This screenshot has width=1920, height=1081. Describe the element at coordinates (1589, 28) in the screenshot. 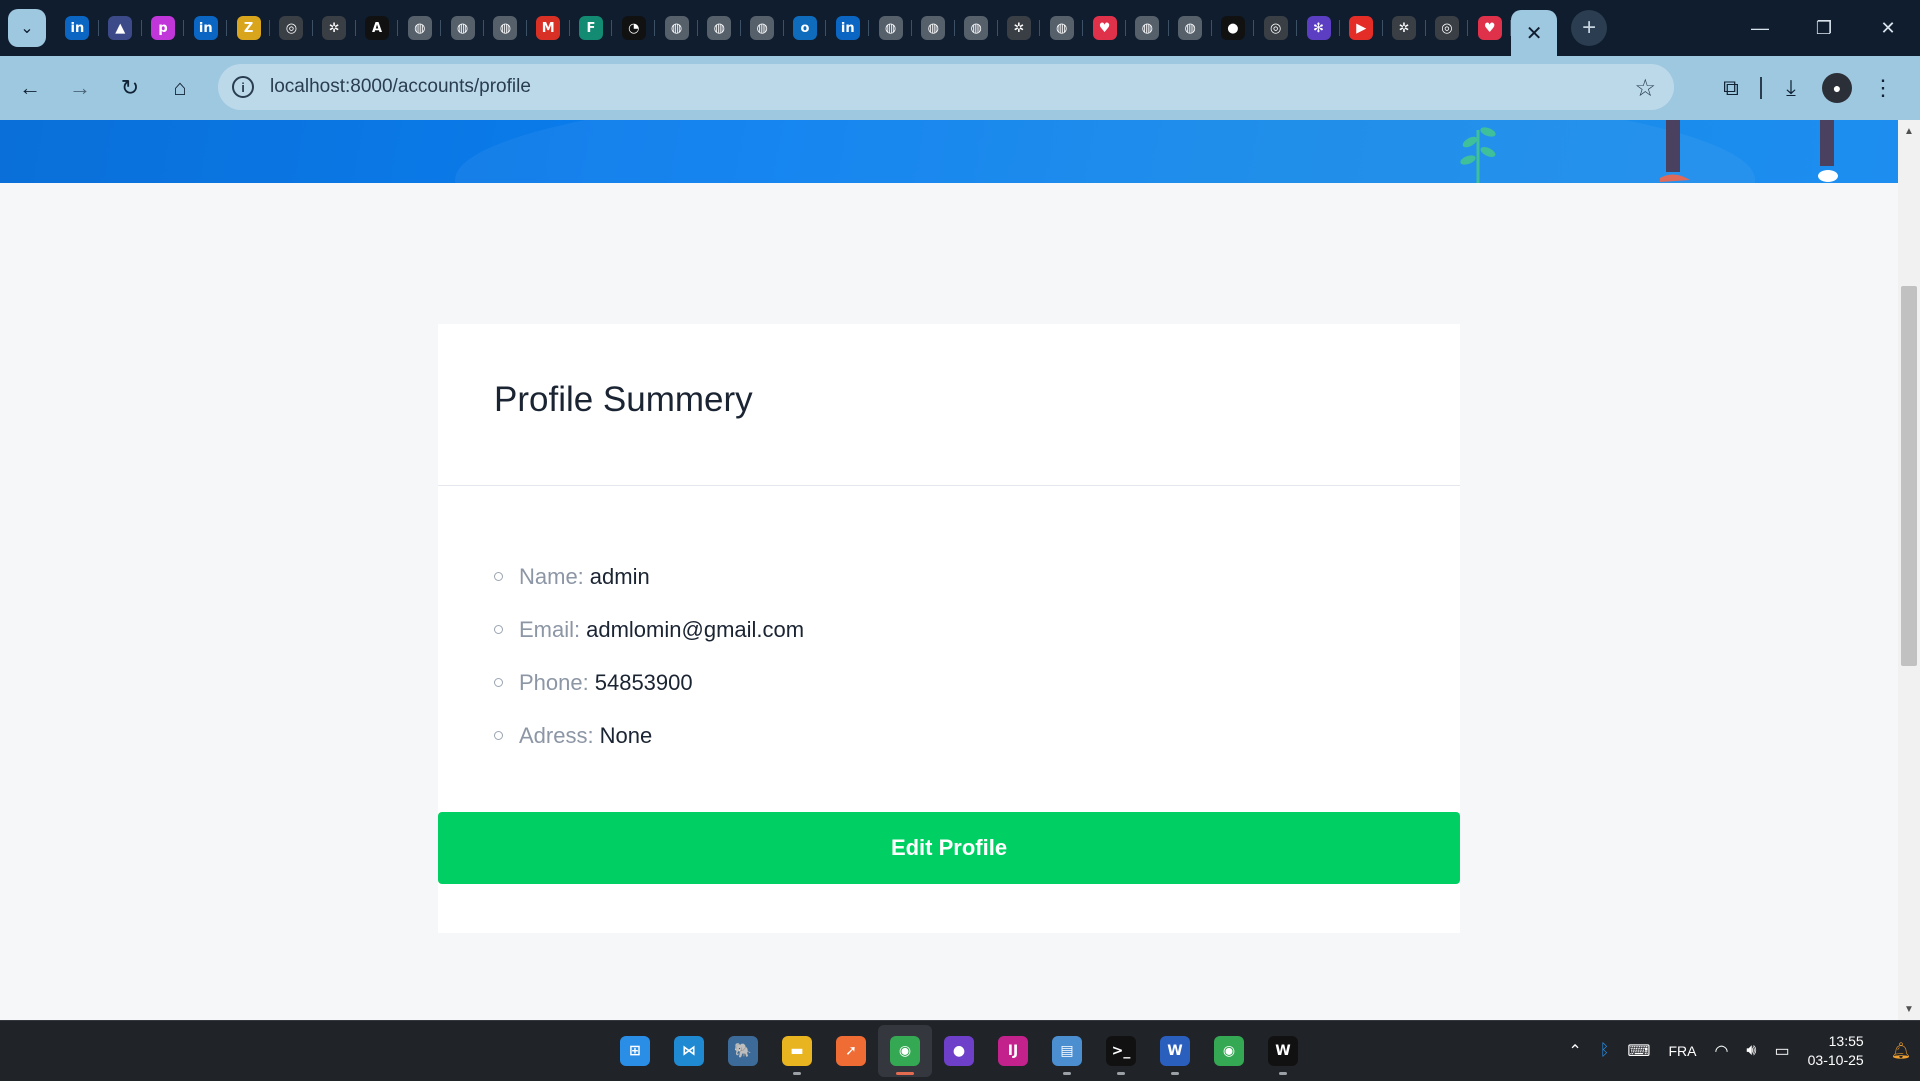

I see `new-tab-button: +` at that location.